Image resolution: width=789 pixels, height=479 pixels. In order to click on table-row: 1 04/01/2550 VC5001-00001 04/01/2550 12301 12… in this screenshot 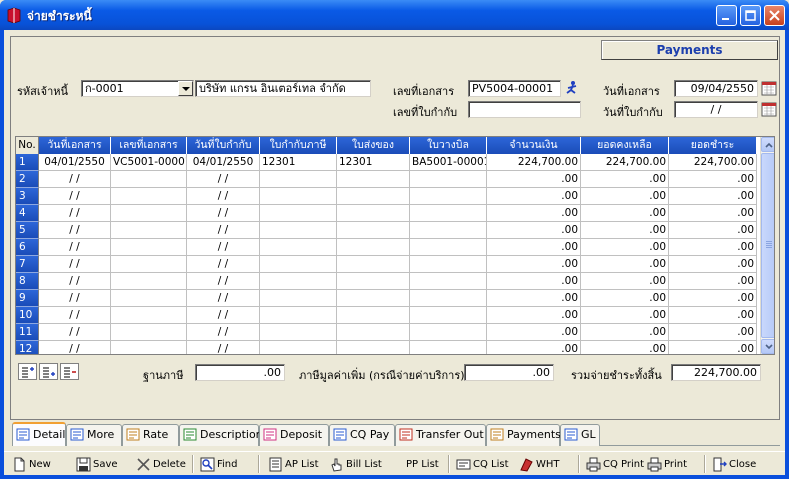, I will do `click(386, 162)`.